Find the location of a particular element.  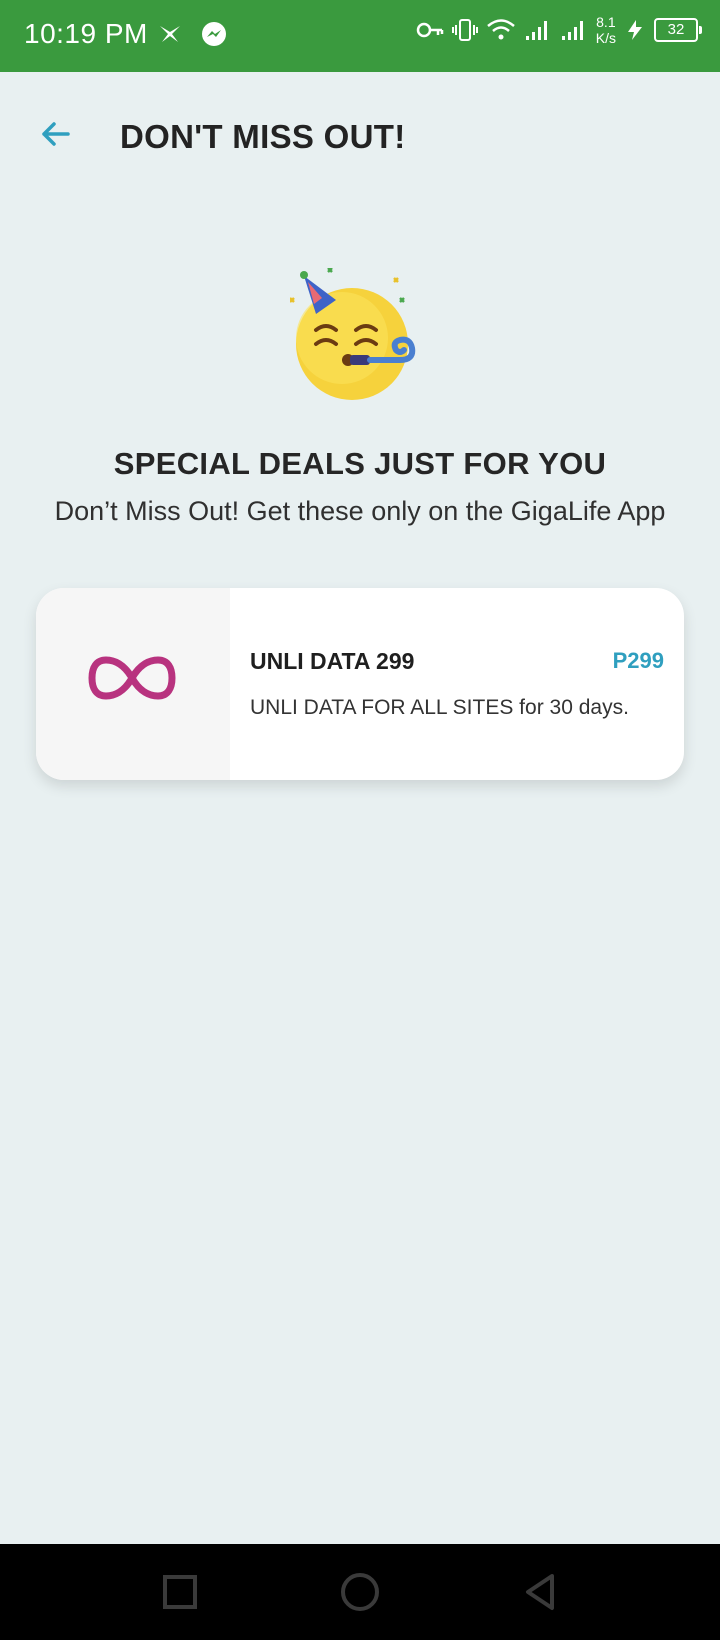

net-speed: 8.1 K/s is located at coordinates (606, 30).